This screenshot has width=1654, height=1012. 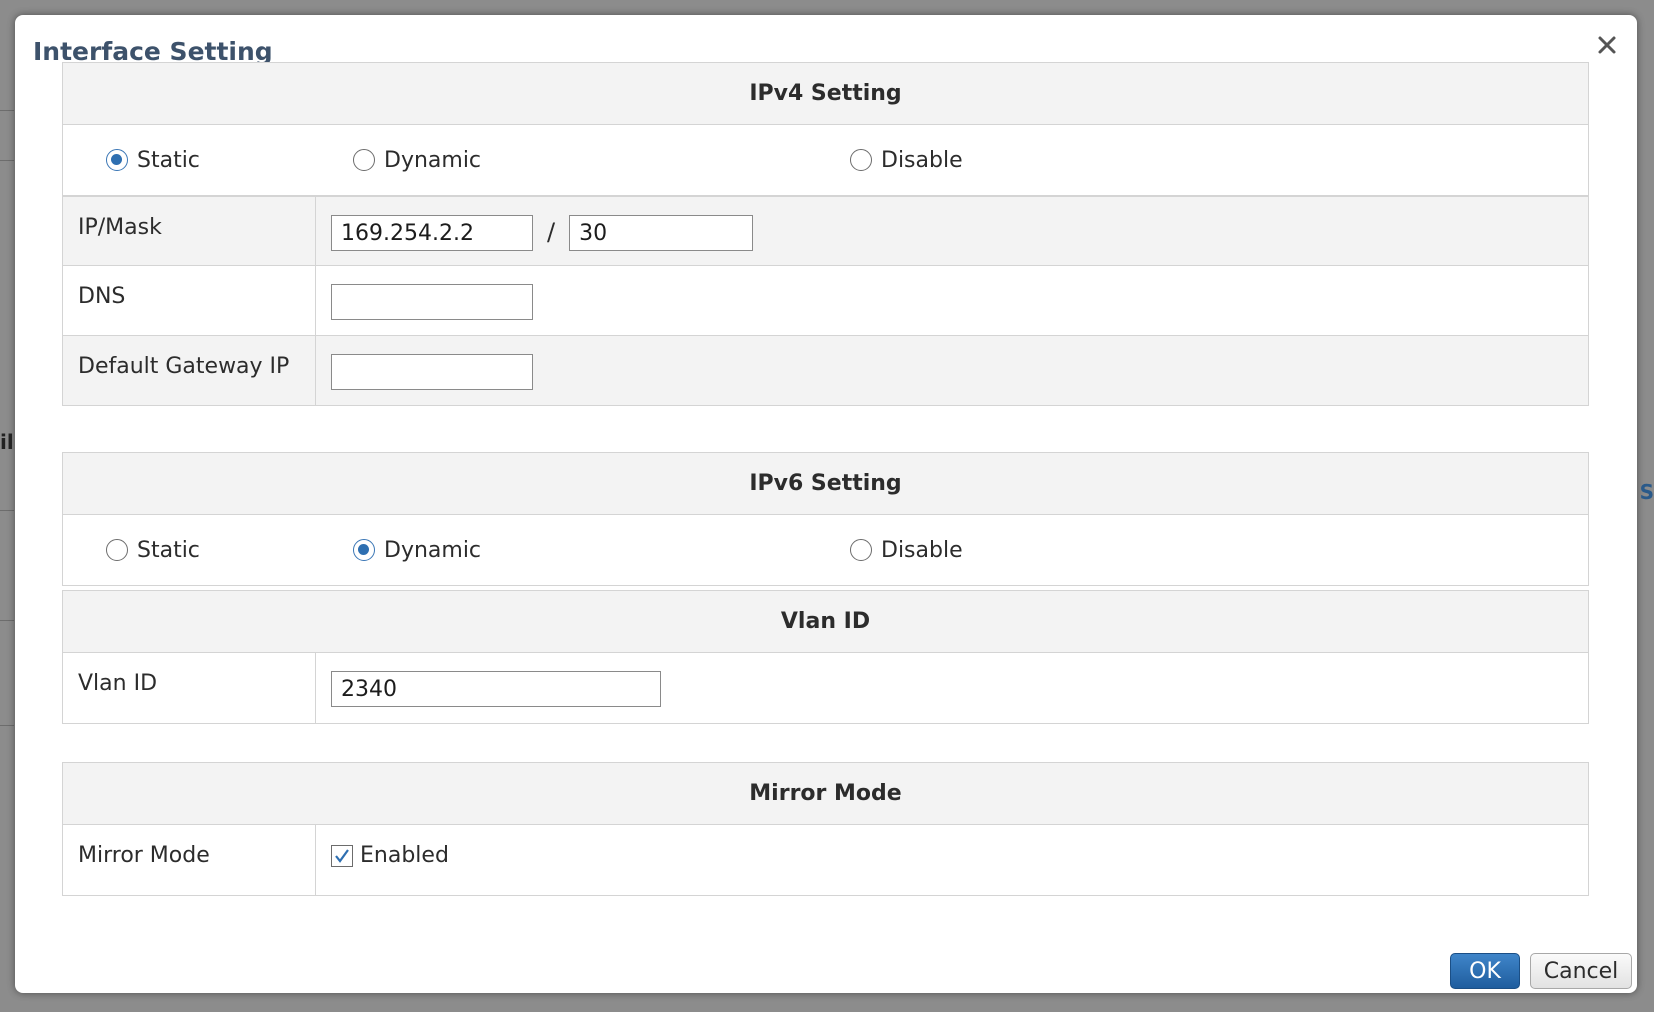 What do you see at coordinates (1607, 45) in the screenshot?
I see `close-icon` at bounding box center [1607, 45].